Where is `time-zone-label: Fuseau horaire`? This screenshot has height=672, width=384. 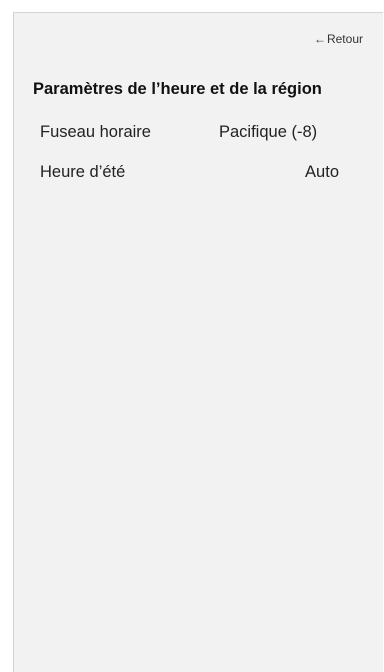
time-zone-label: Fuseau horaire is located at coordinates (95, 132).